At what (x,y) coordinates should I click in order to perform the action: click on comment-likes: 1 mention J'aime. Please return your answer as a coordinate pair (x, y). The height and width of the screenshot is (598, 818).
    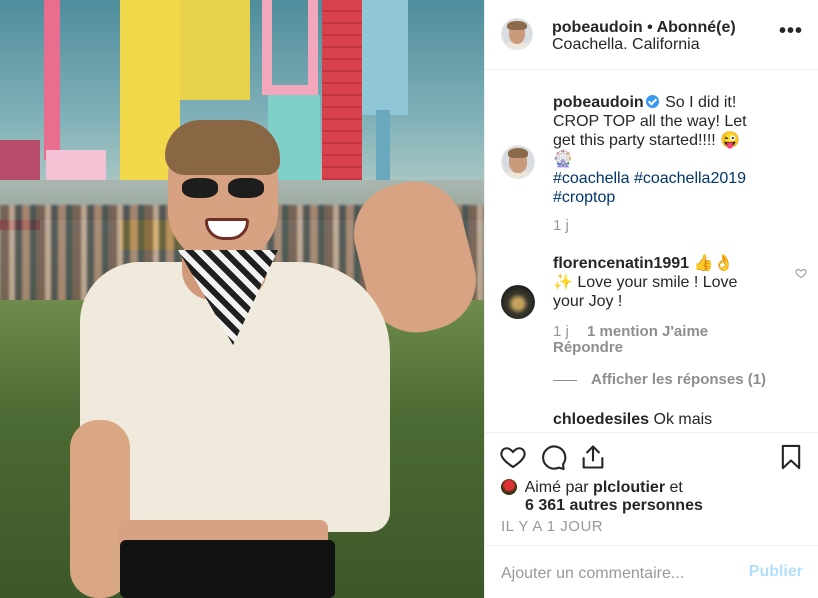
    Looking at the image, I should click on (647, 331).